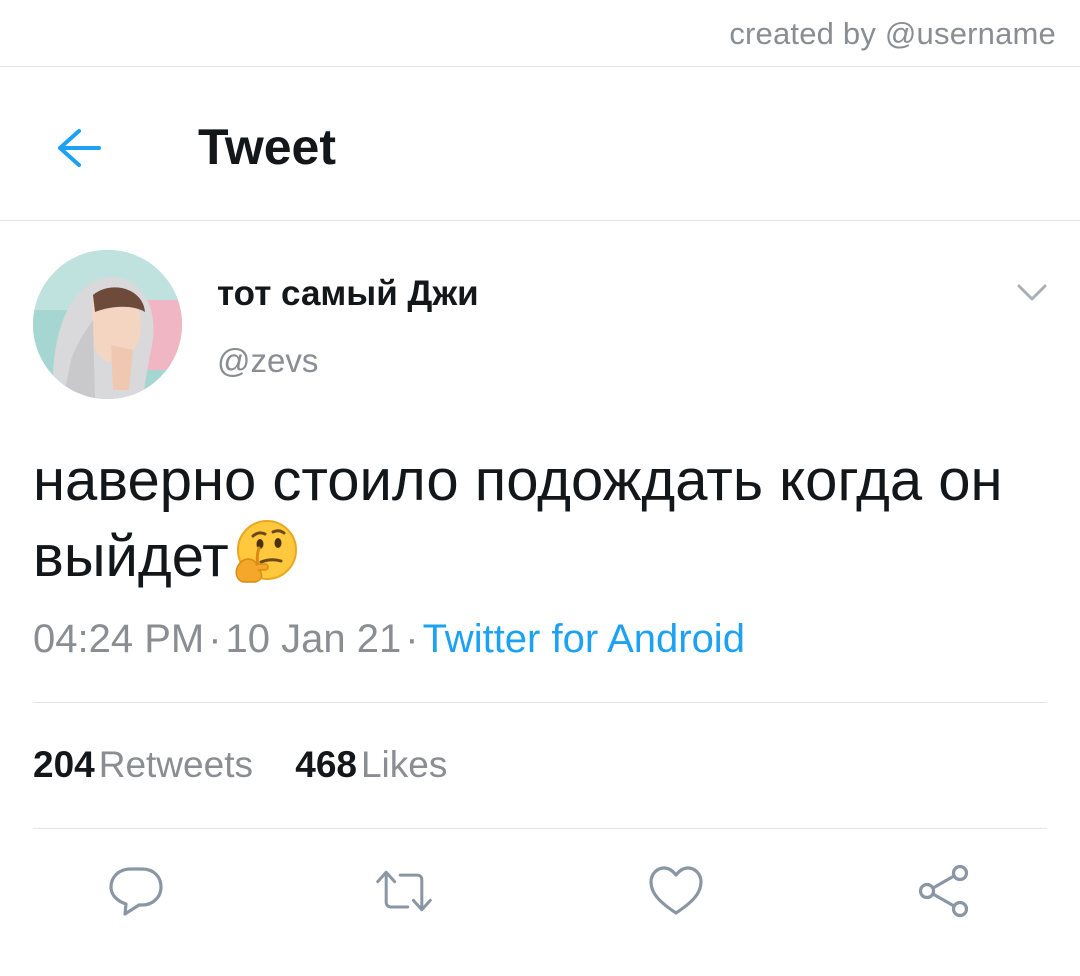 This screenshot has height=976, width=1080. What do you see at coordinates (313, 639) in the screenshot?
I see `tweet-date: 10 Jan 21` at bounding box center [313, 639].